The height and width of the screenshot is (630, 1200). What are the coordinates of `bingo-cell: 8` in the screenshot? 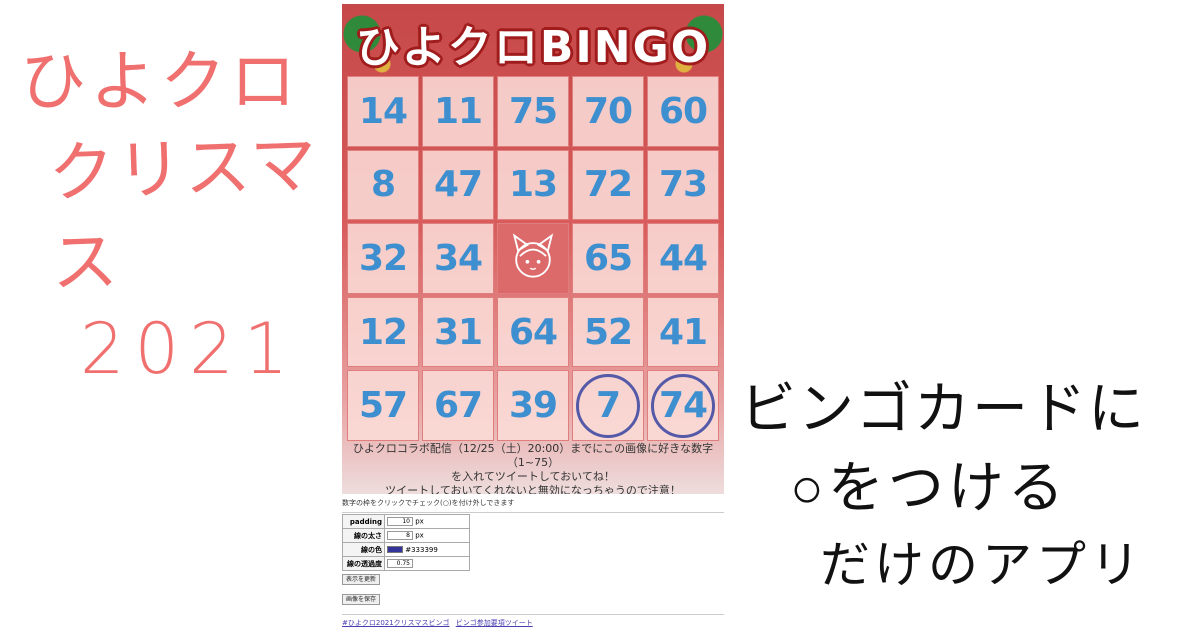 It's located at (383, 185).